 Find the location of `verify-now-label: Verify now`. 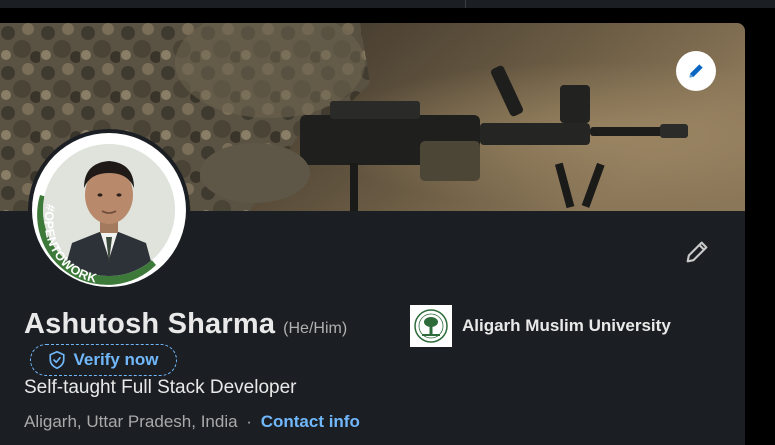

verify-now-label: Verify now is located at coordinates (116, 359).